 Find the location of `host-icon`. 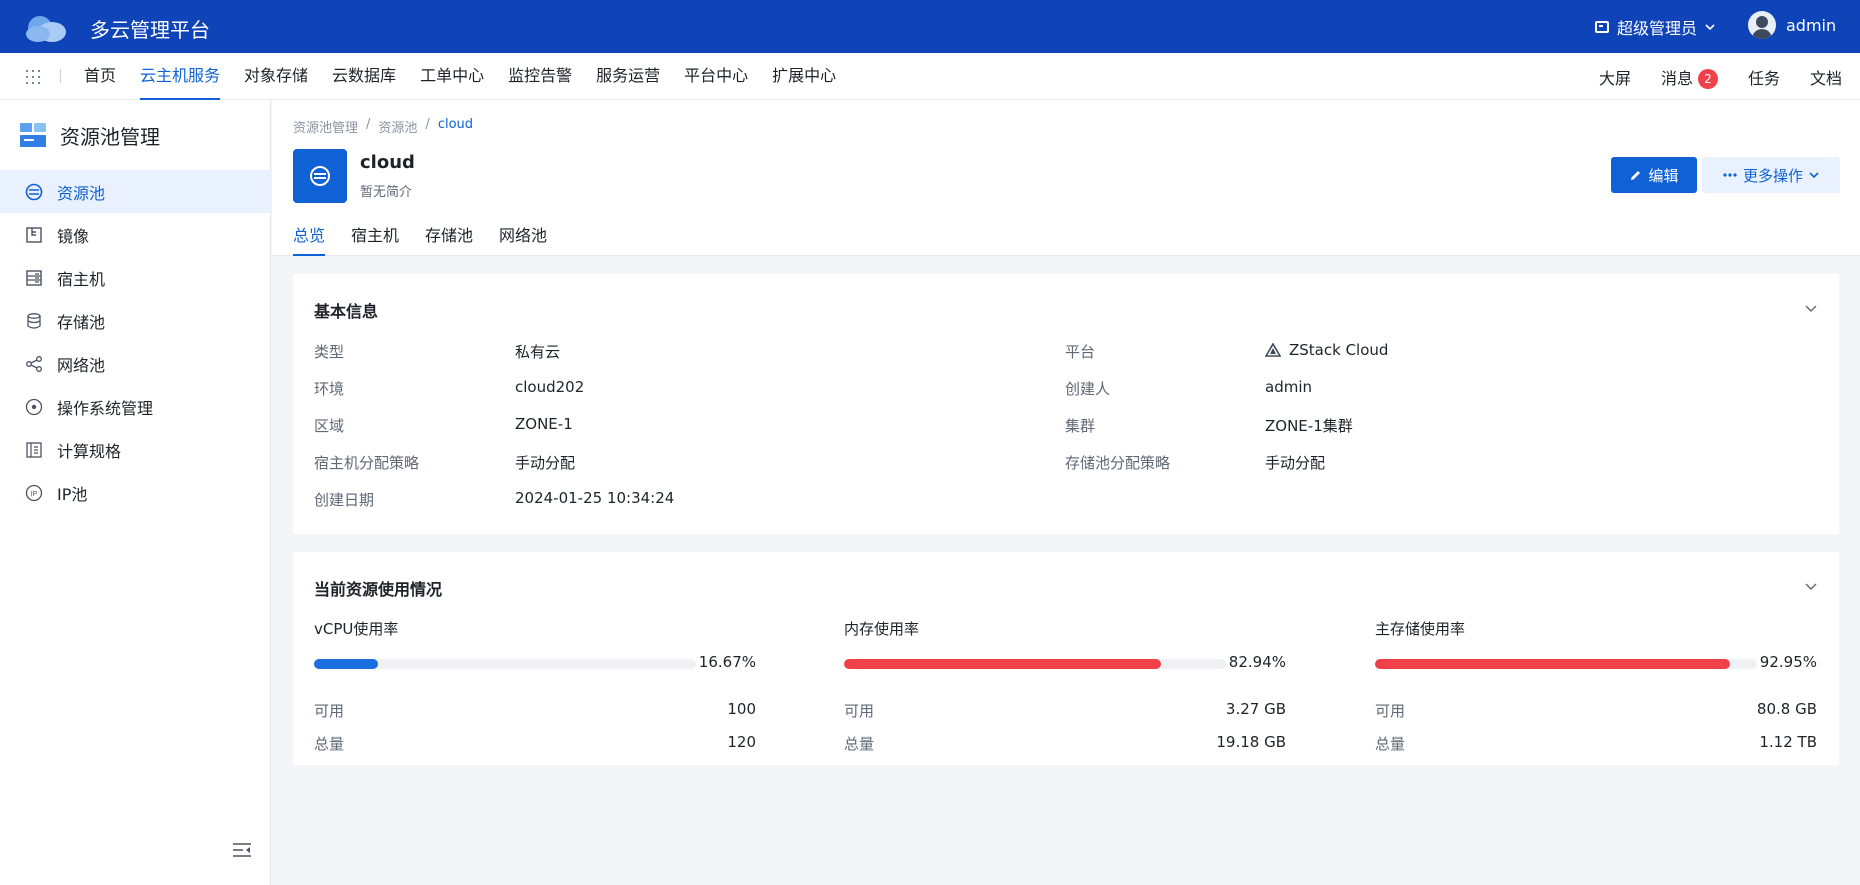

host-icon is located at coordinates (34, 278).